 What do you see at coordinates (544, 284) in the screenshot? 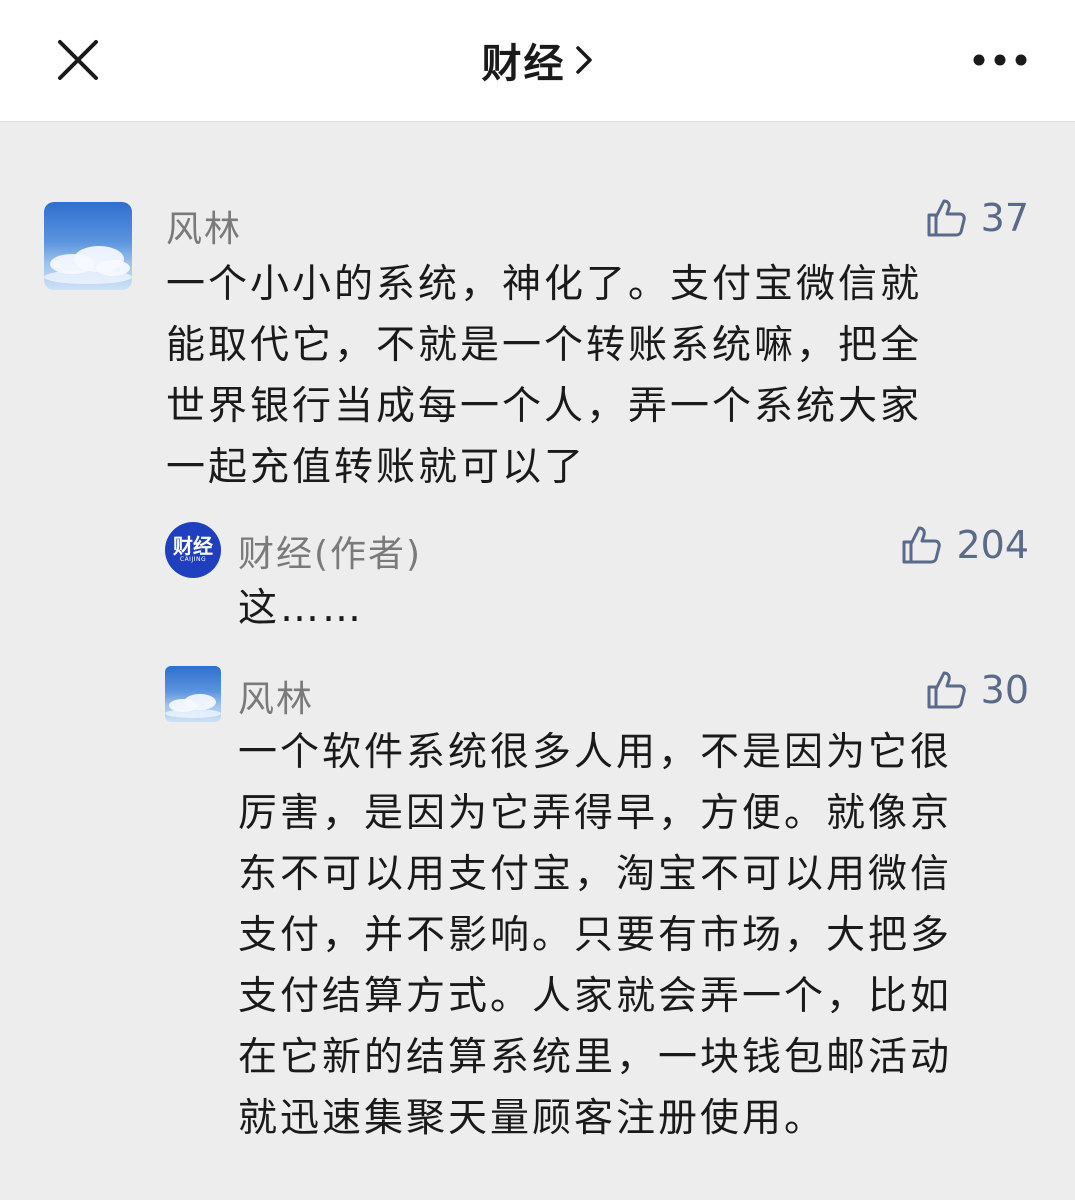
I see `comment-line: 一个小小的系统，神化了。支付宝微信就` at bounding box center [544, 284].